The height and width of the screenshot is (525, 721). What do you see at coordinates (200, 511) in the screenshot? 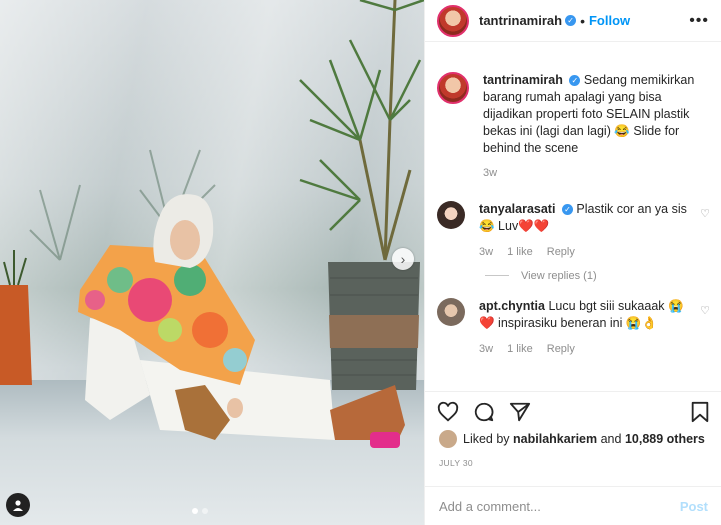
I see `carousel-dots` at bounding box center [200, 511].